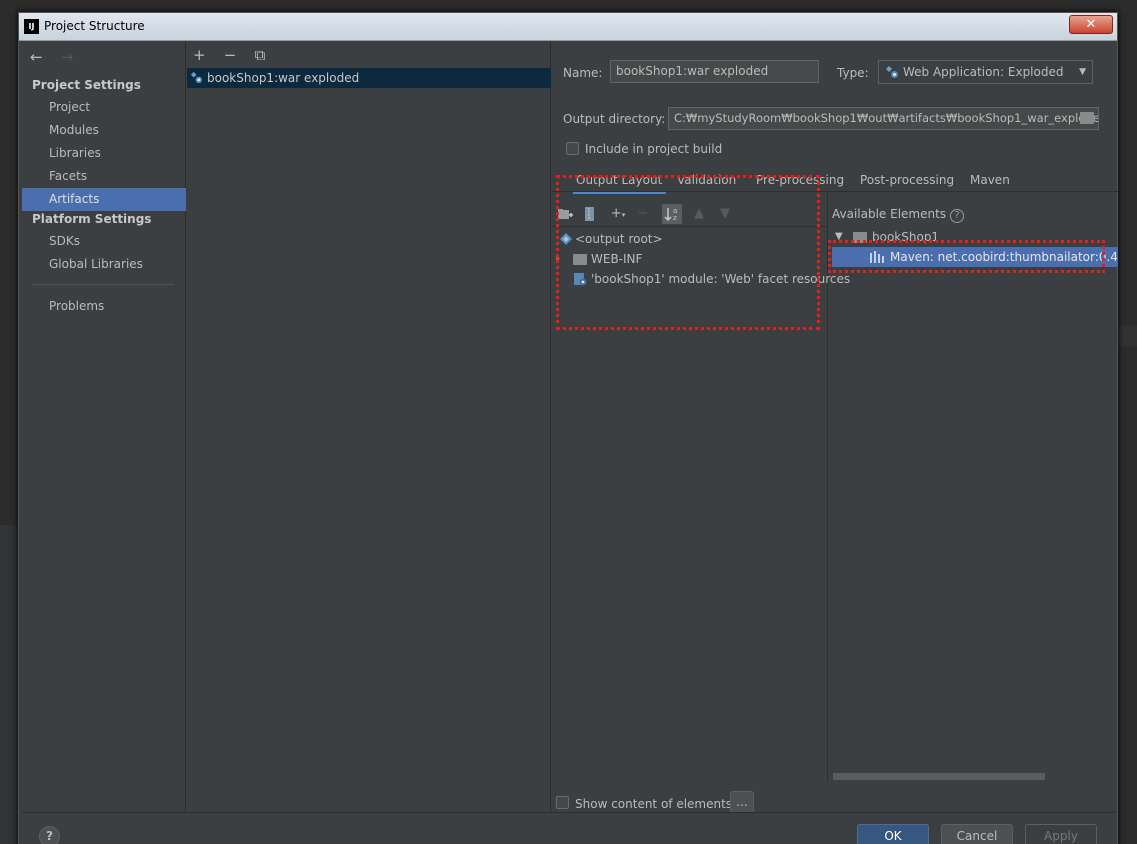 The image size is (1137, 844). I want to click on artifact-name-field: bookShop1:war exploded, so click(714, 71).